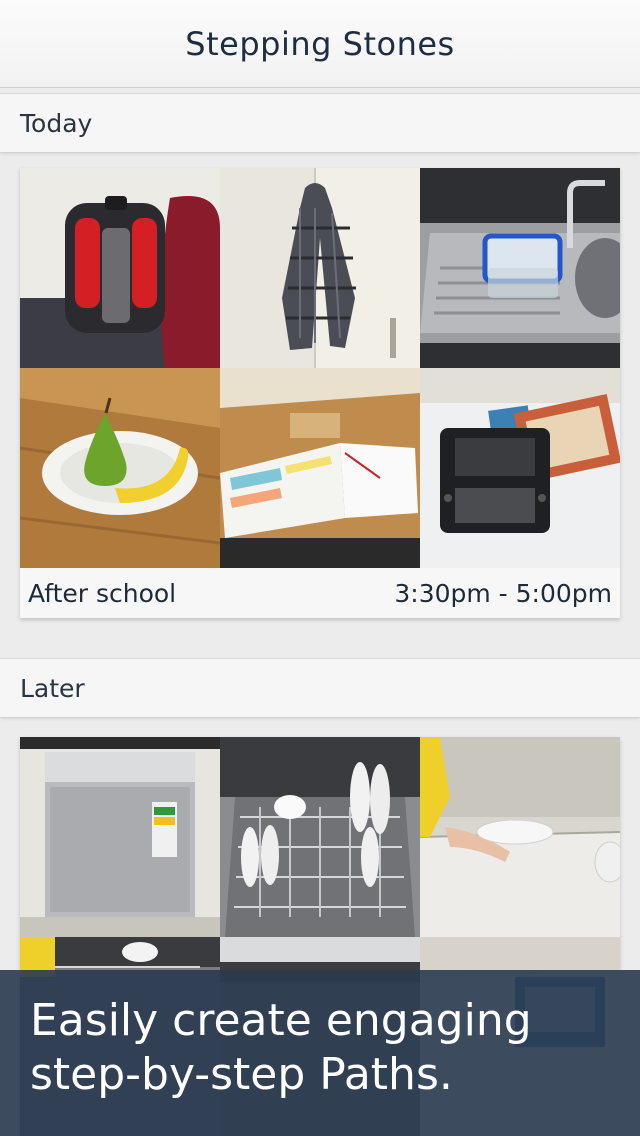 The image size is (640, 1136). I want to click on path-name: After school, so click(102, 593).